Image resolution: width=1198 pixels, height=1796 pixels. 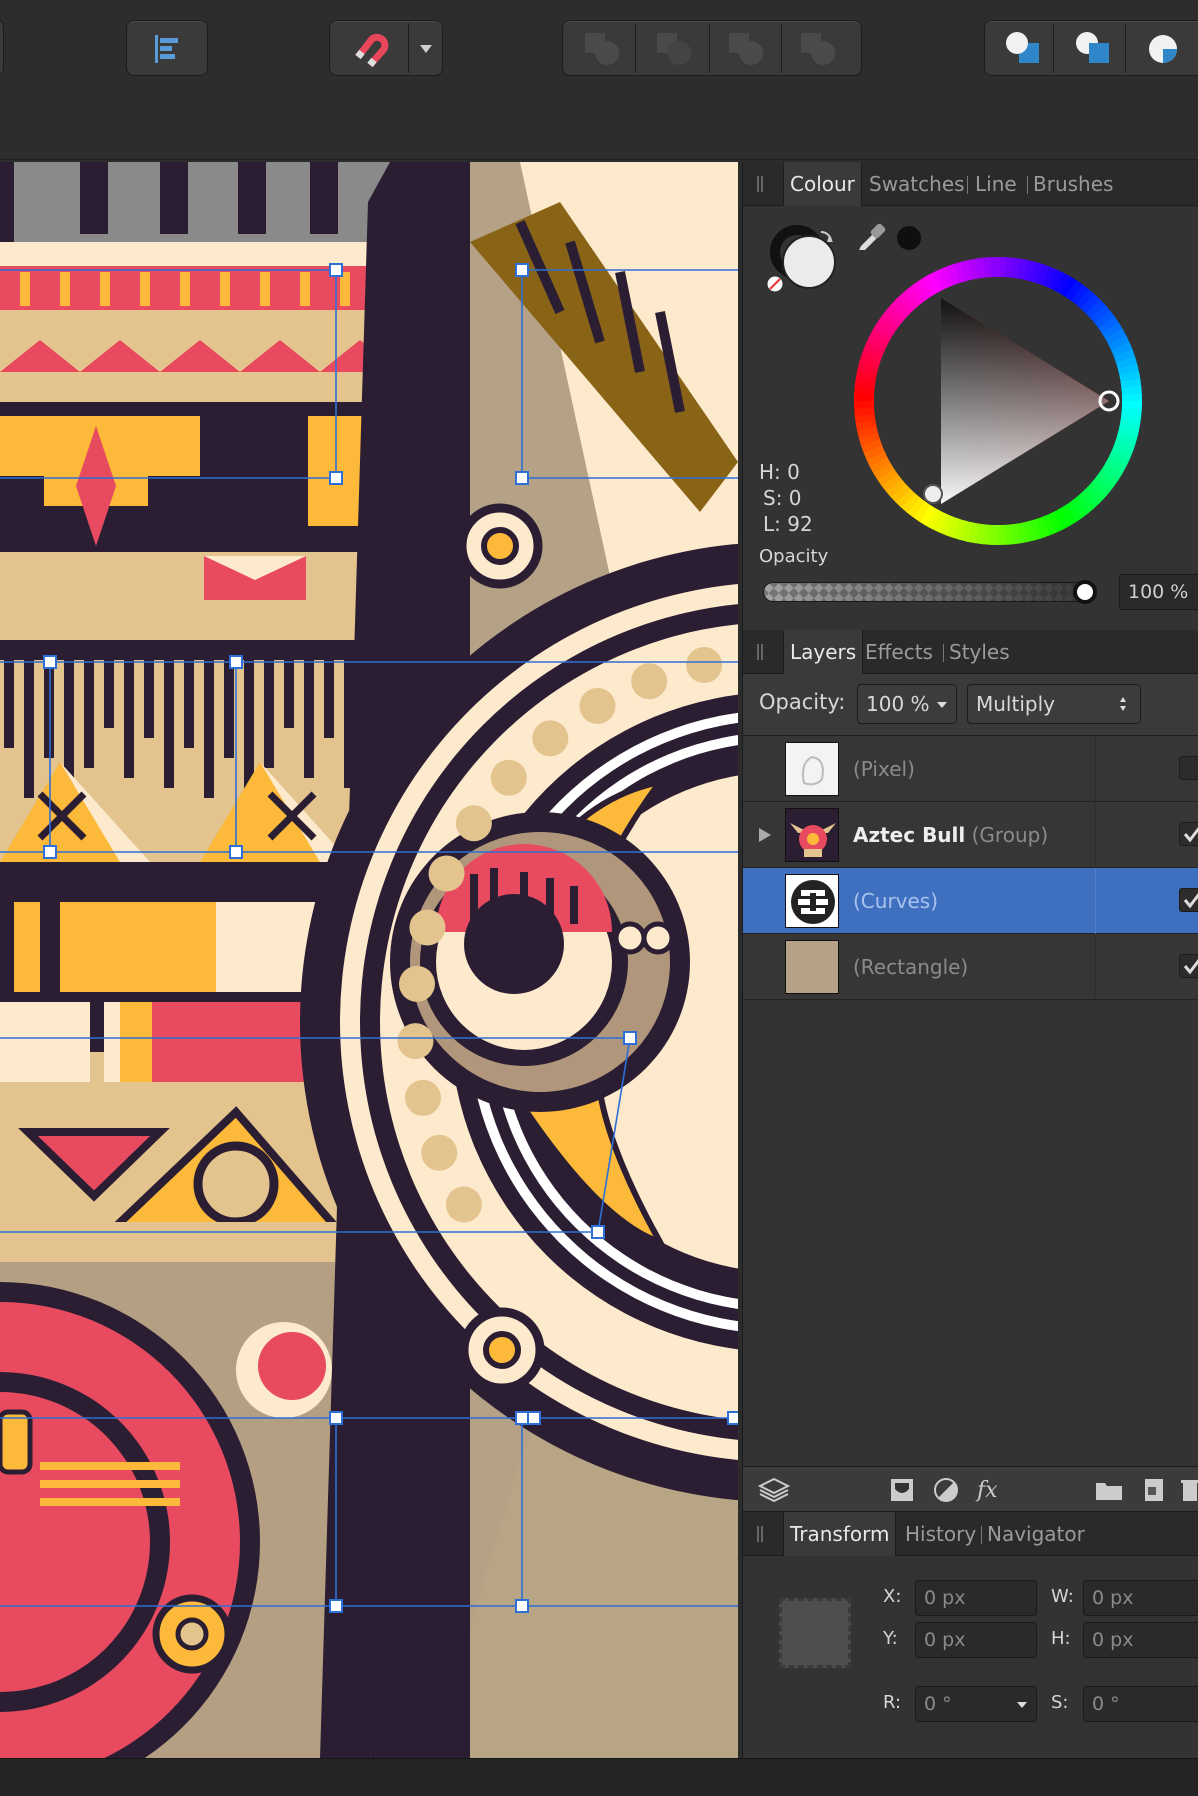 I want to click on shear-value: 0 °, so click(x=1106, y=1704).